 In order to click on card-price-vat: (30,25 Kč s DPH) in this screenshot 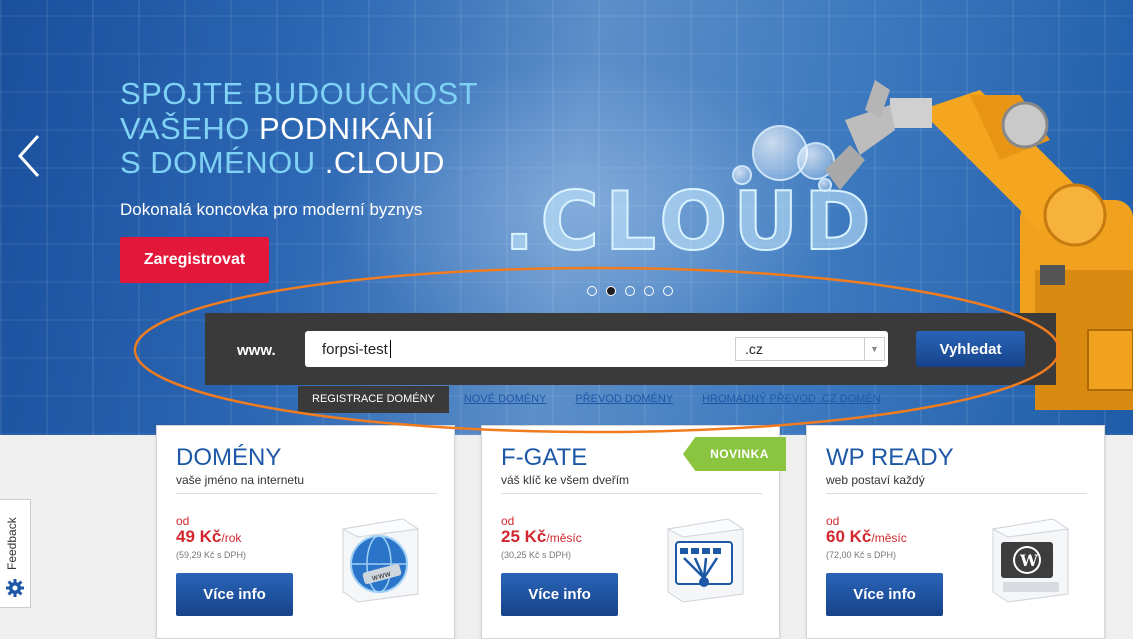, I will do `click(536, 555)`.